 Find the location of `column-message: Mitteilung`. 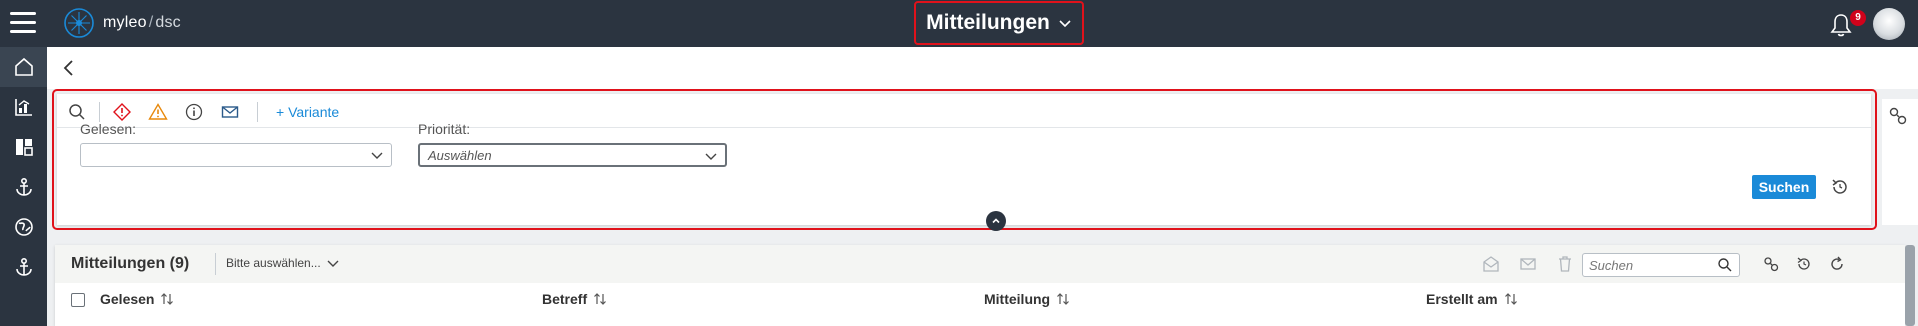

column-message: Mitteilung is located at coordinates (1027, 299).